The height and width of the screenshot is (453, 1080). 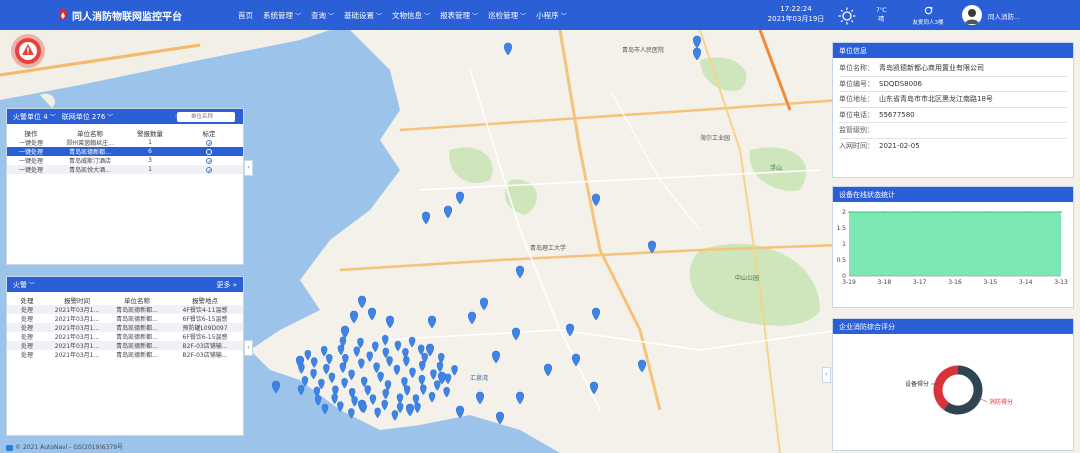 What do you see at coordinates (63, 13) in the screenshot?
I see `logo-icon` at bounding box center [63, 13].